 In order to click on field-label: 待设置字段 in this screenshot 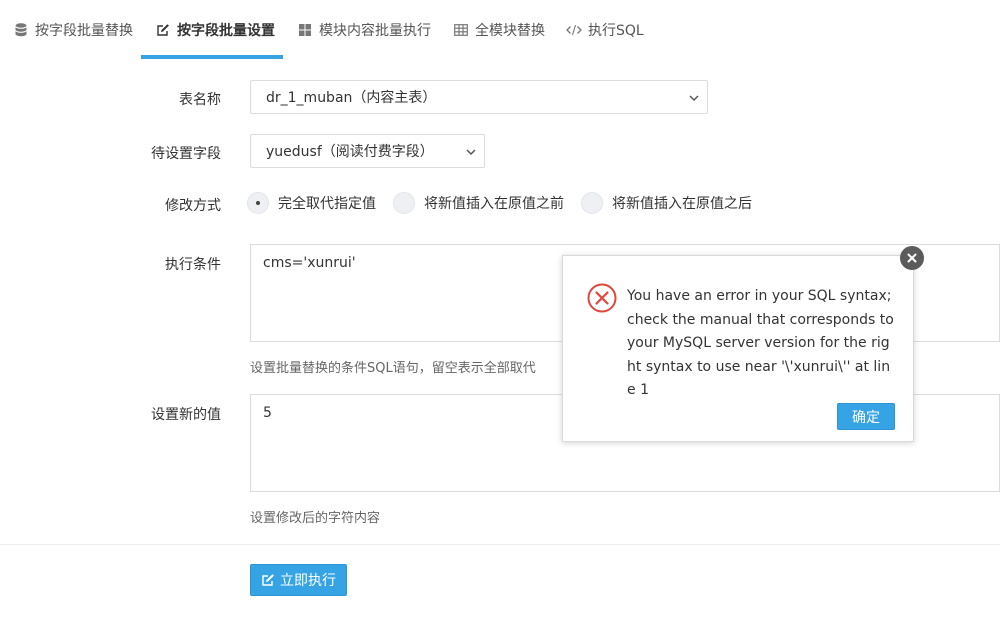, I will do `click(186, 154)`.